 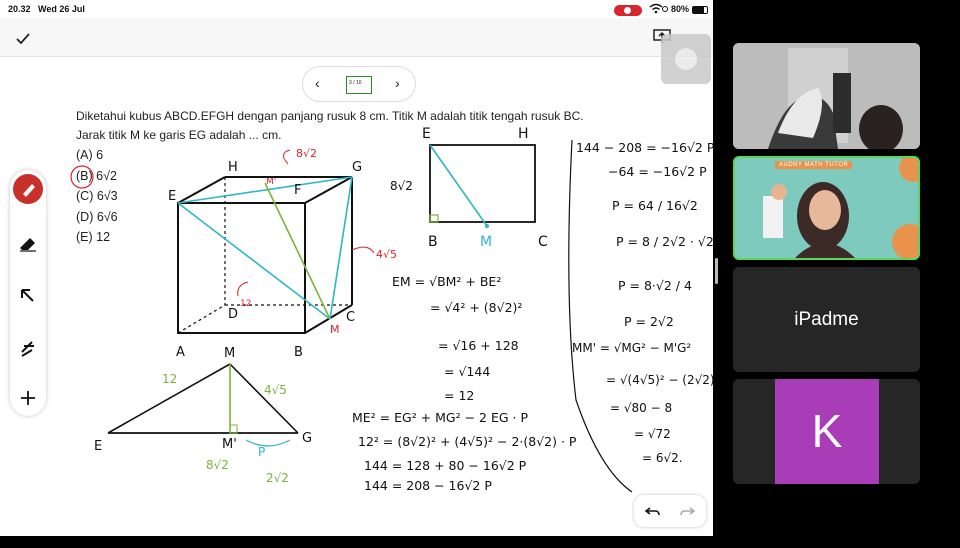 I want to click on tri-label-4root5: 4√5, so click(x=275, y=390).